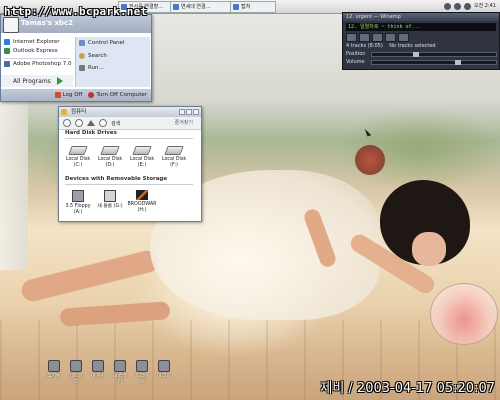  I want to click on documents-icon, so click(98, 366).